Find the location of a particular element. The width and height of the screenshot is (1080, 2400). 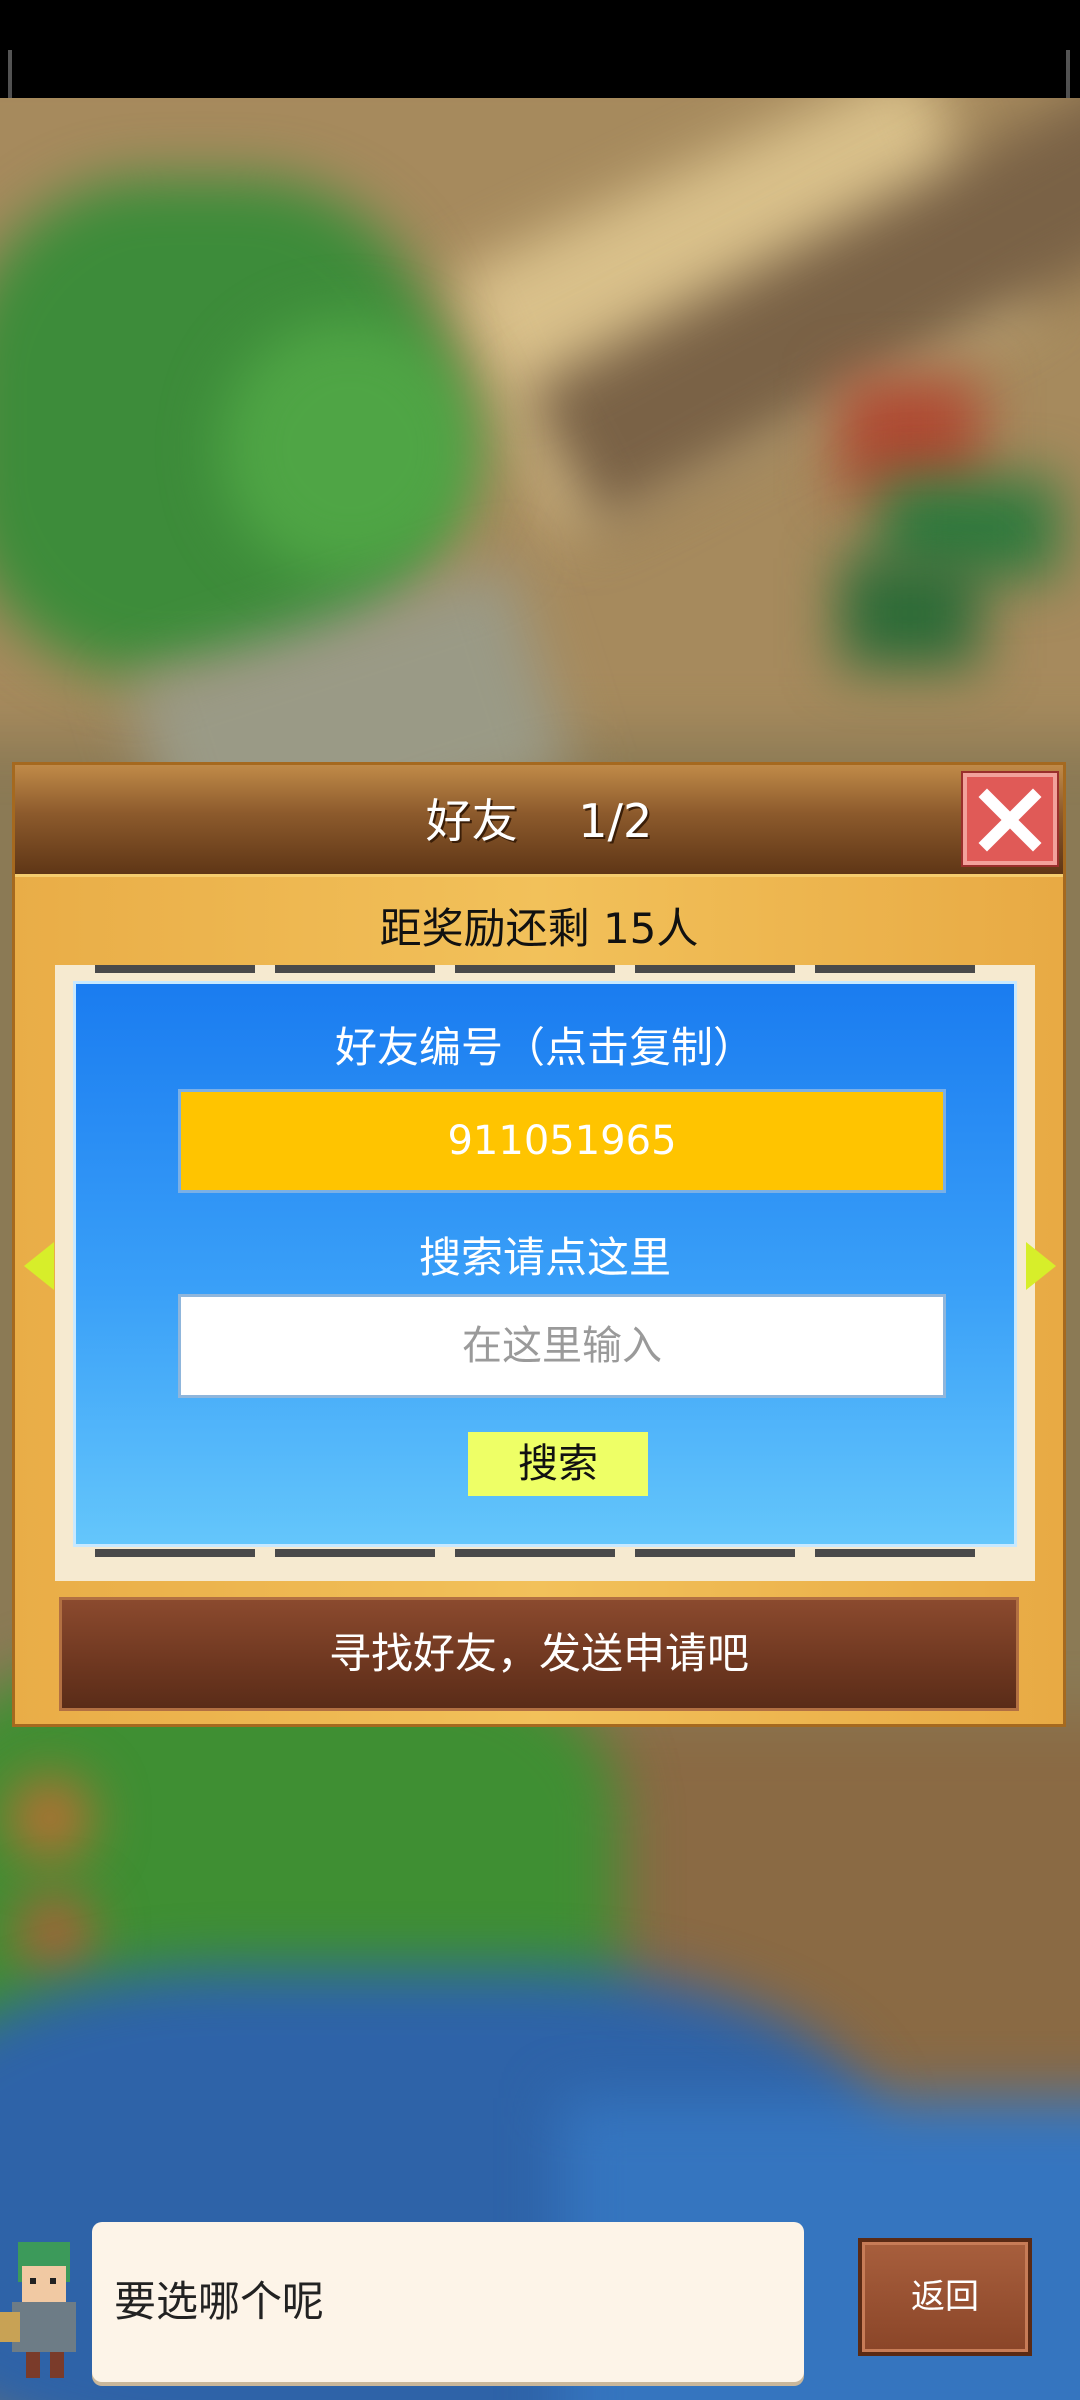

dialog-header: 好友 1/2 is located at coordinates (539, 821).